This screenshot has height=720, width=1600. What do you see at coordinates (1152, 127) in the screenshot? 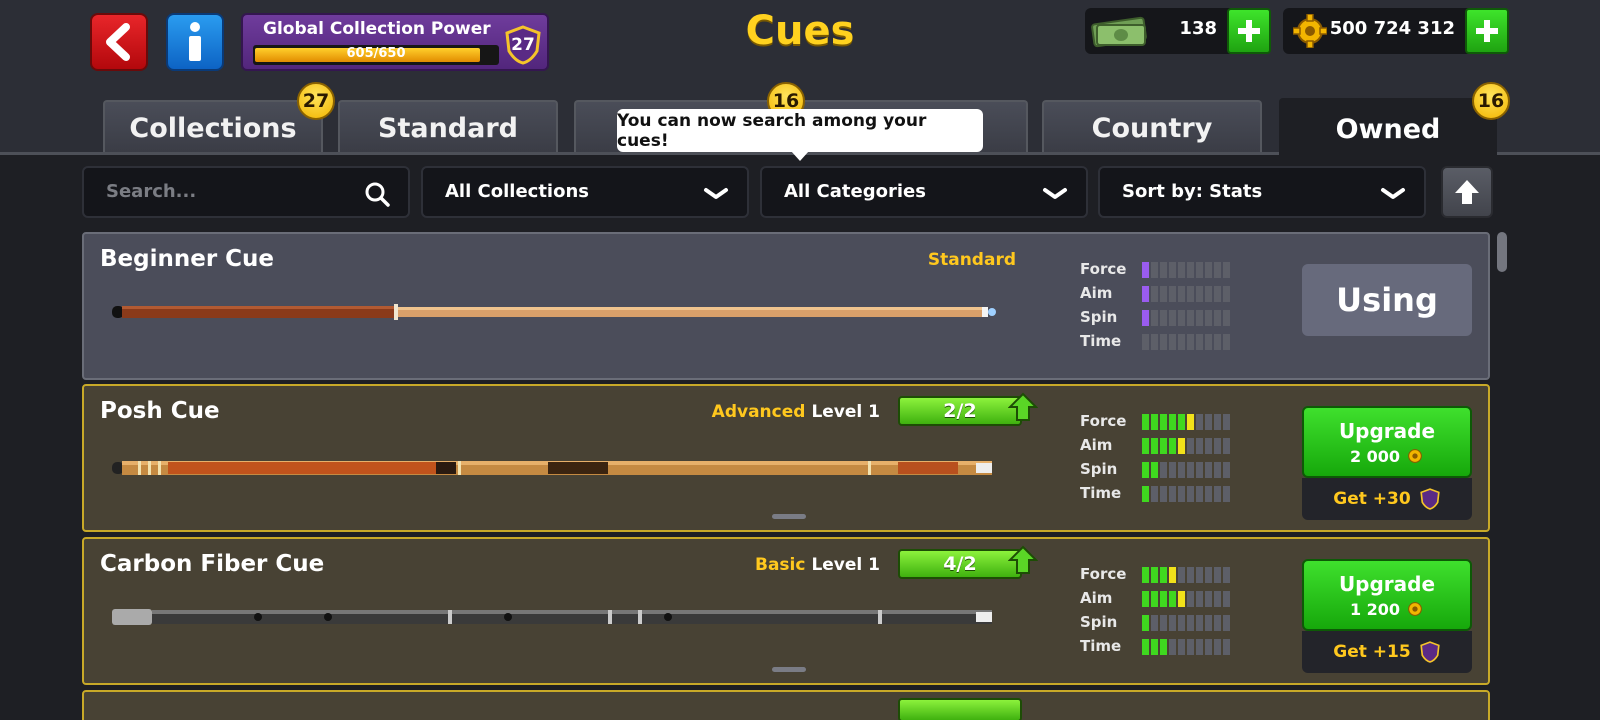
I see `tab-country: Country` at bounding box center [1152, 127].